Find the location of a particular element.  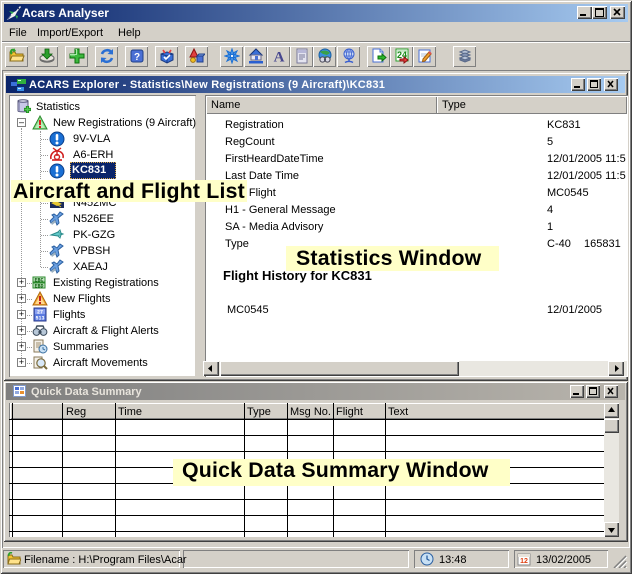

svg-text: A is located at coordinates (278, 57).